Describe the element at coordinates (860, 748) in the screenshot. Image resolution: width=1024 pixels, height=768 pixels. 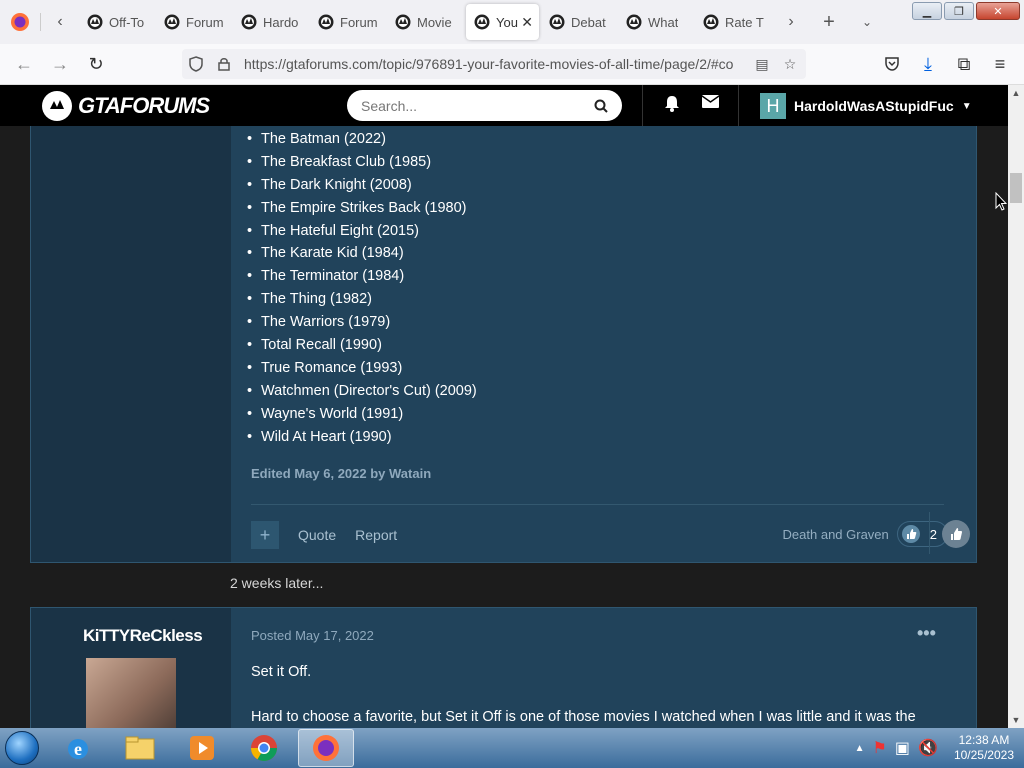
I see `show-hidden-icons-icon: ▲` at that location.